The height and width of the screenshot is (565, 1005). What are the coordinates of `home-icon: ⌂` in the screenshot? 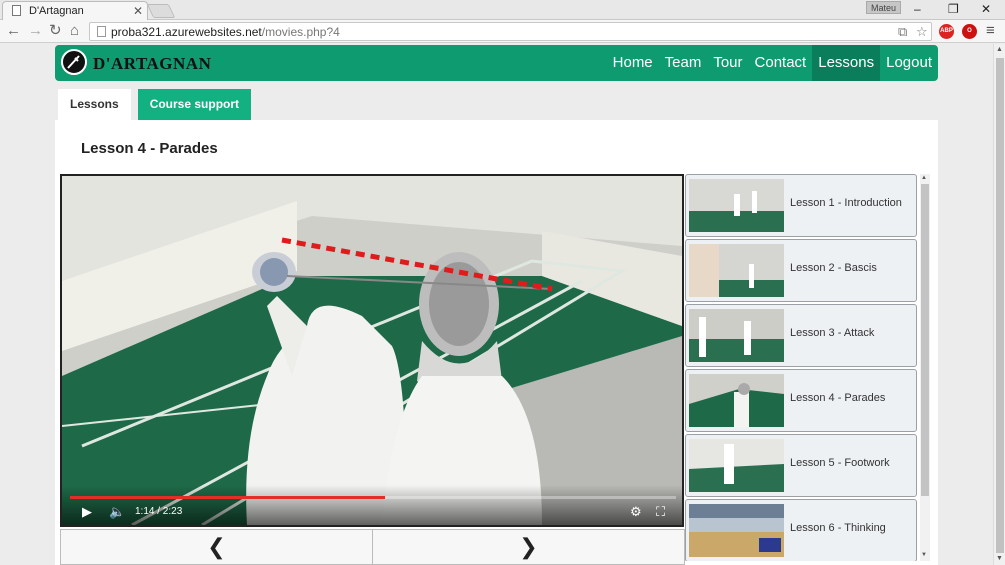 It's located at (74, 31).